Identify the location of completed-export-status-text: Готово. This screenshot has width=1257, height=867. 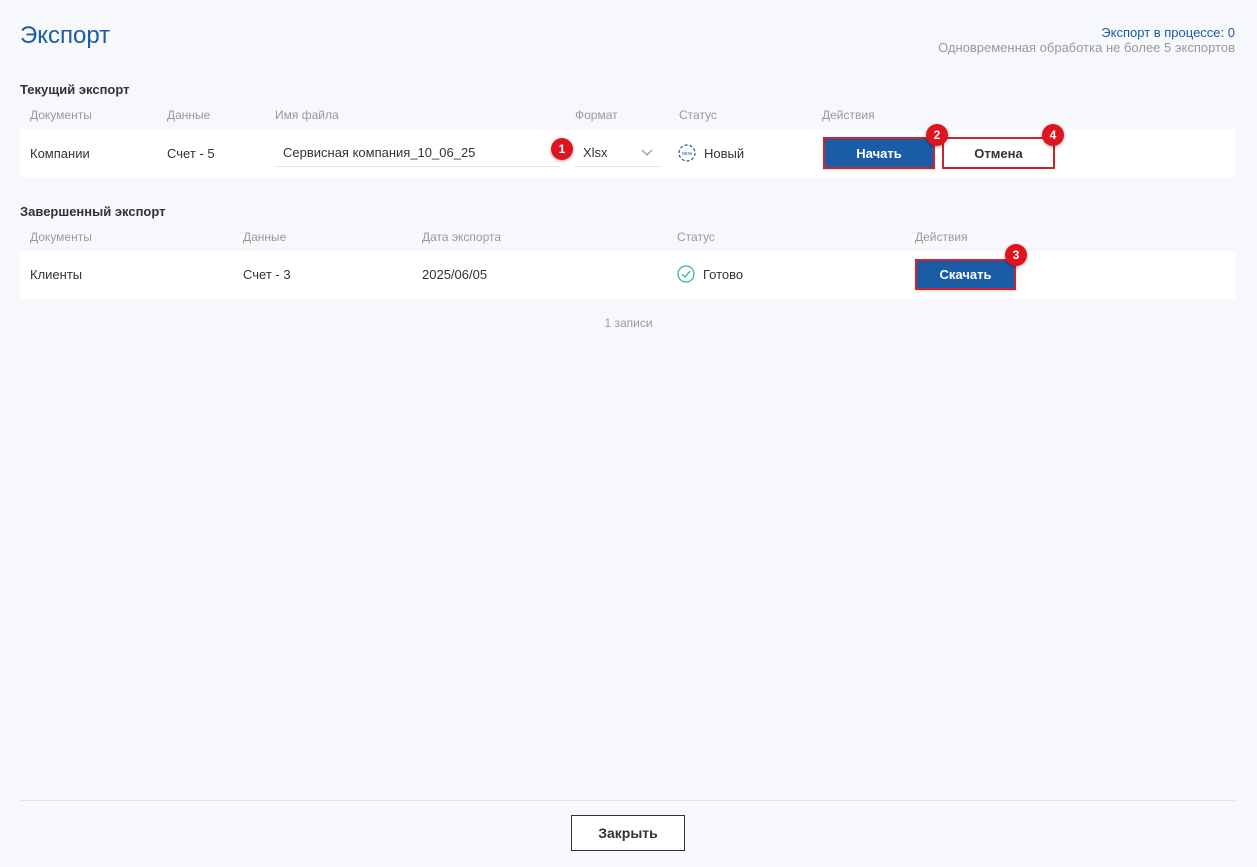
(723, 274).